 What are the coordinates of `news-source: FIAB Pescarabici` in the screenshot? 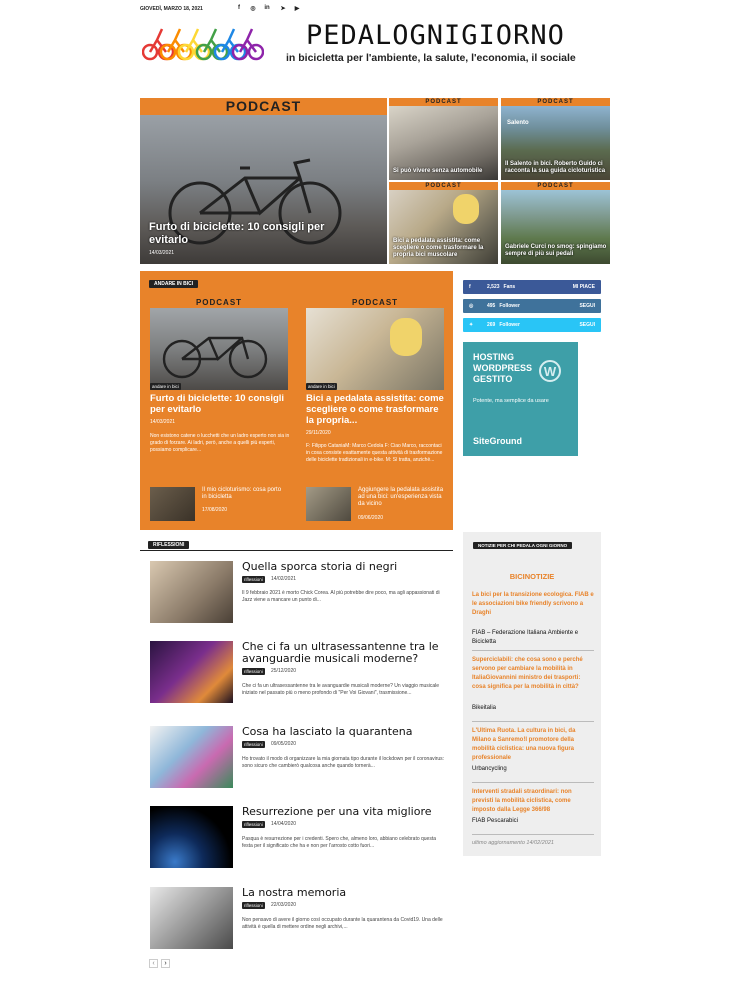 It's located at (495, 821).